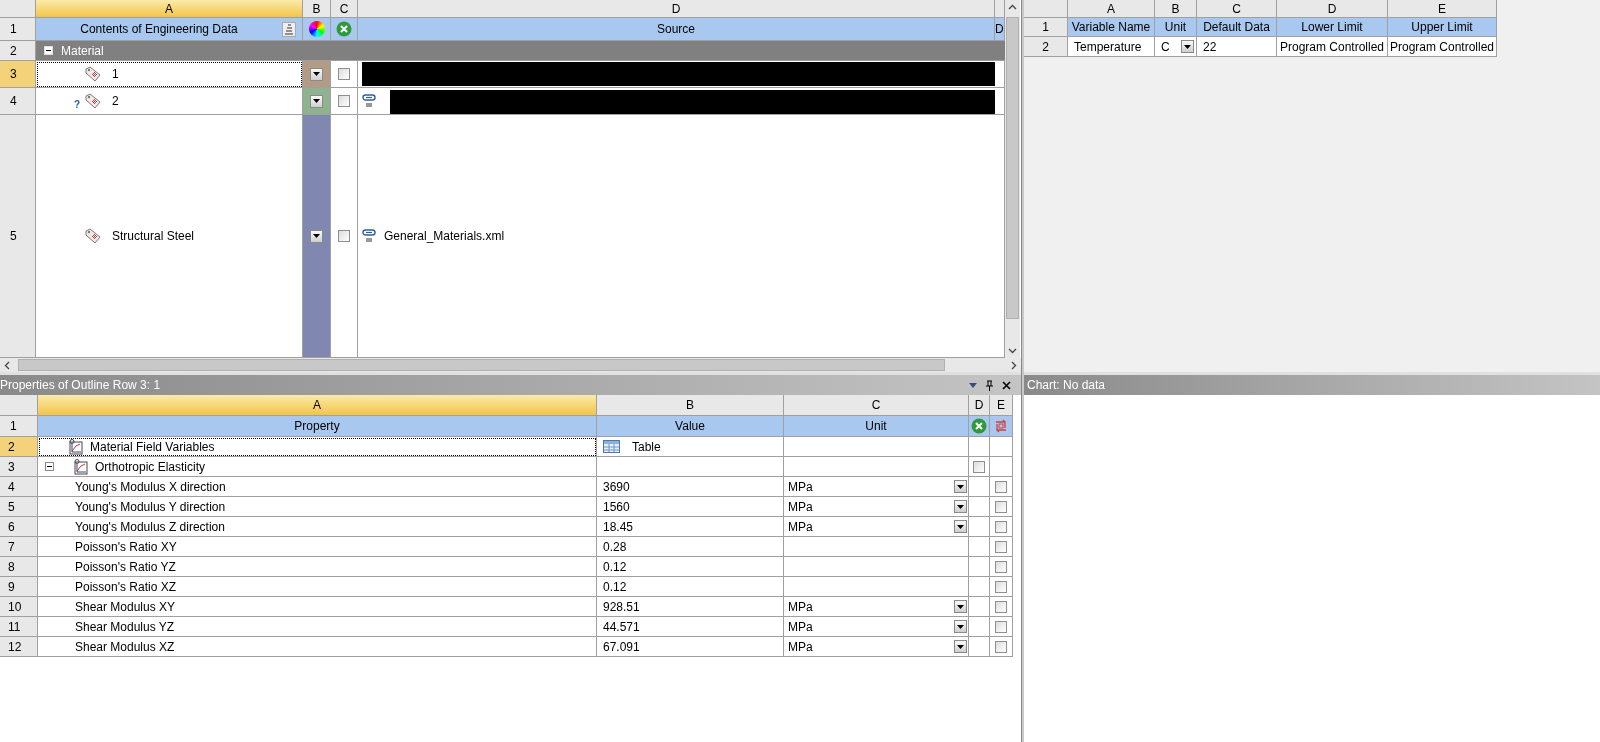 This screenshot has width=1600, height=742. Describe the element at coordinates (973, 385) in the screenshot. I see `dropdown-icon` at that location.